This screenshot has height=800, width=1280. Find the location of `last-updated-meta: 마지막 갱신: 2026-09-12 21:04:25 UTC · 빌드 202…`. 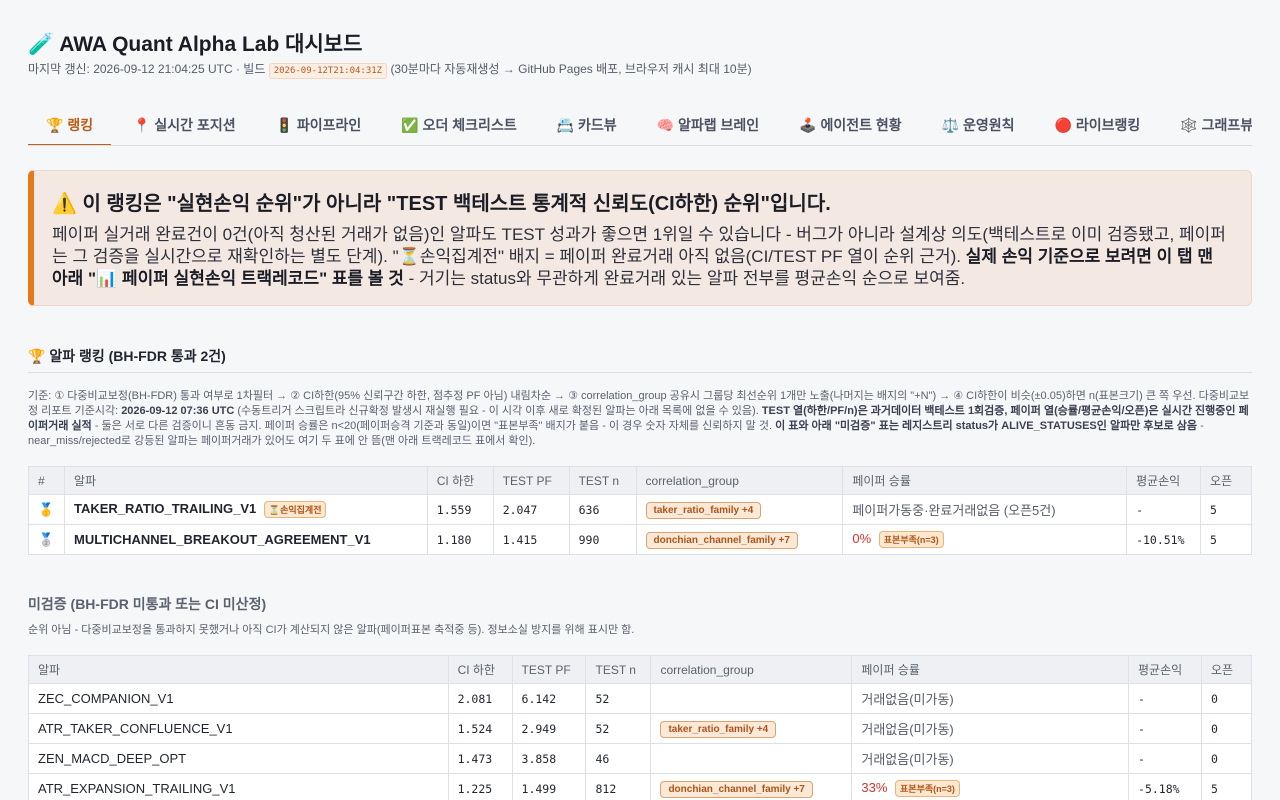

last-updated-meta: 마지막 갱신: 2026-09-12 21:04:25 UTC · 빌드 202… is located at coordinates (390, 69).